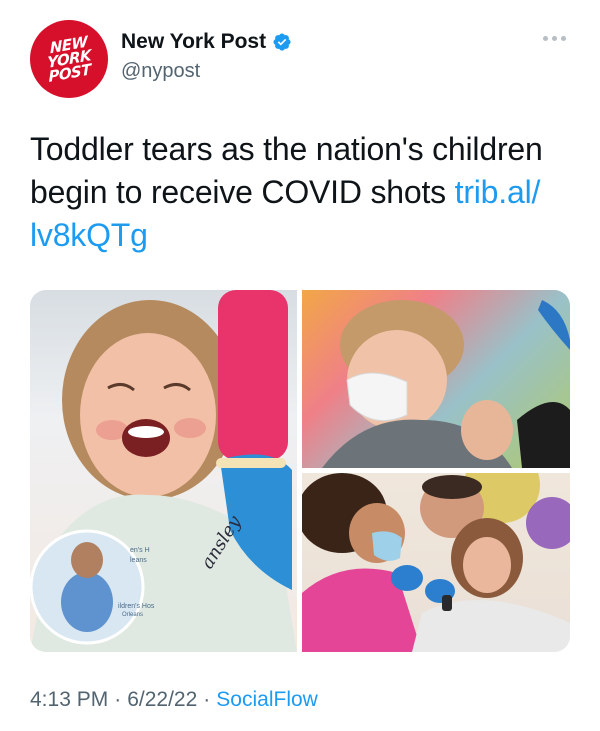  What do you see at coordinates (138, 560) in the screenshot?
I see `inset-sign-text-2: leans` at bounding box center [138, 560].